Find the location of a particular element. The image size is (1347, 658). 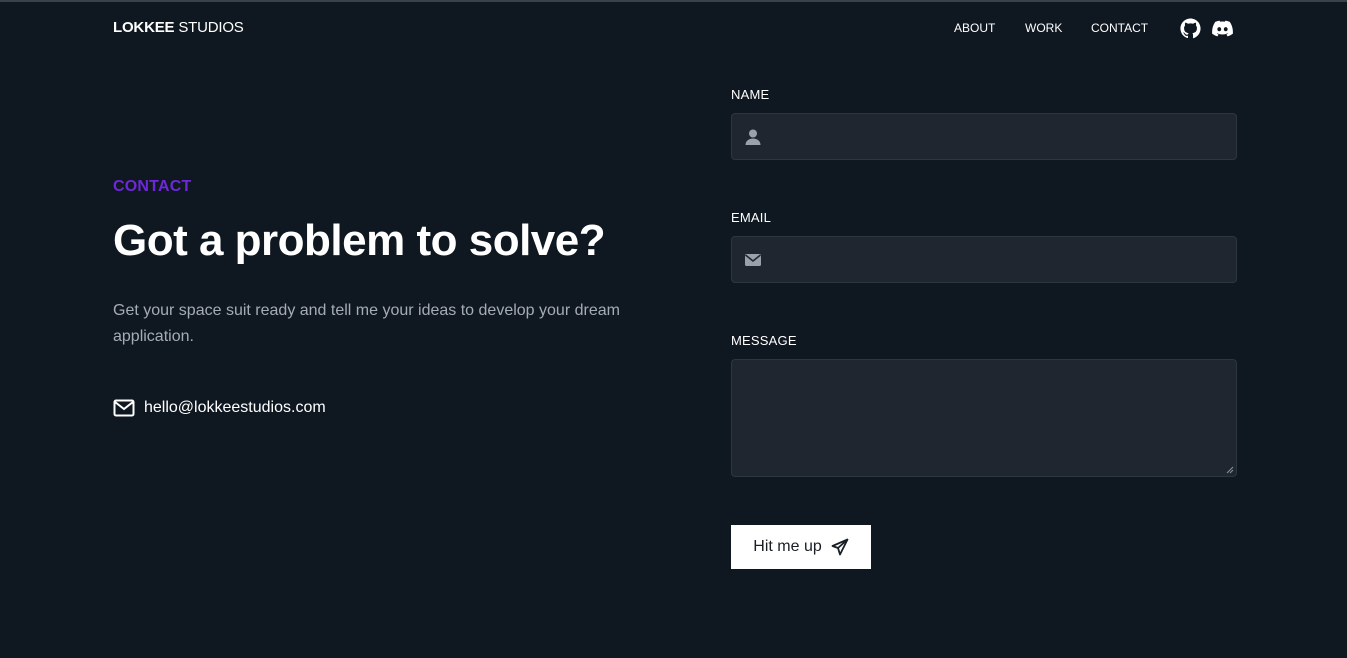

section-eyebrow: CONTACT is located at coordinates (152, 186).